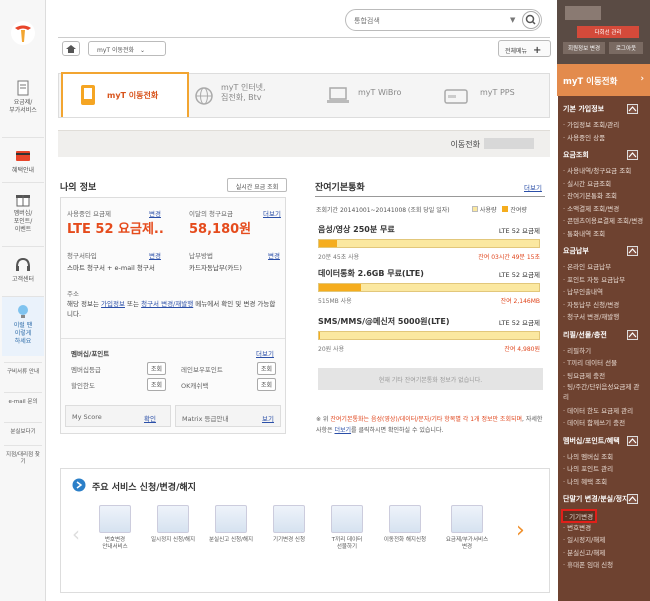 This screenshot has width=650, height=601. What do you see at coordinates (588, 456) in the screenshot?
I see `side-menu-item: · 나의 멤버십 조회` at bounding box center [588, 456].